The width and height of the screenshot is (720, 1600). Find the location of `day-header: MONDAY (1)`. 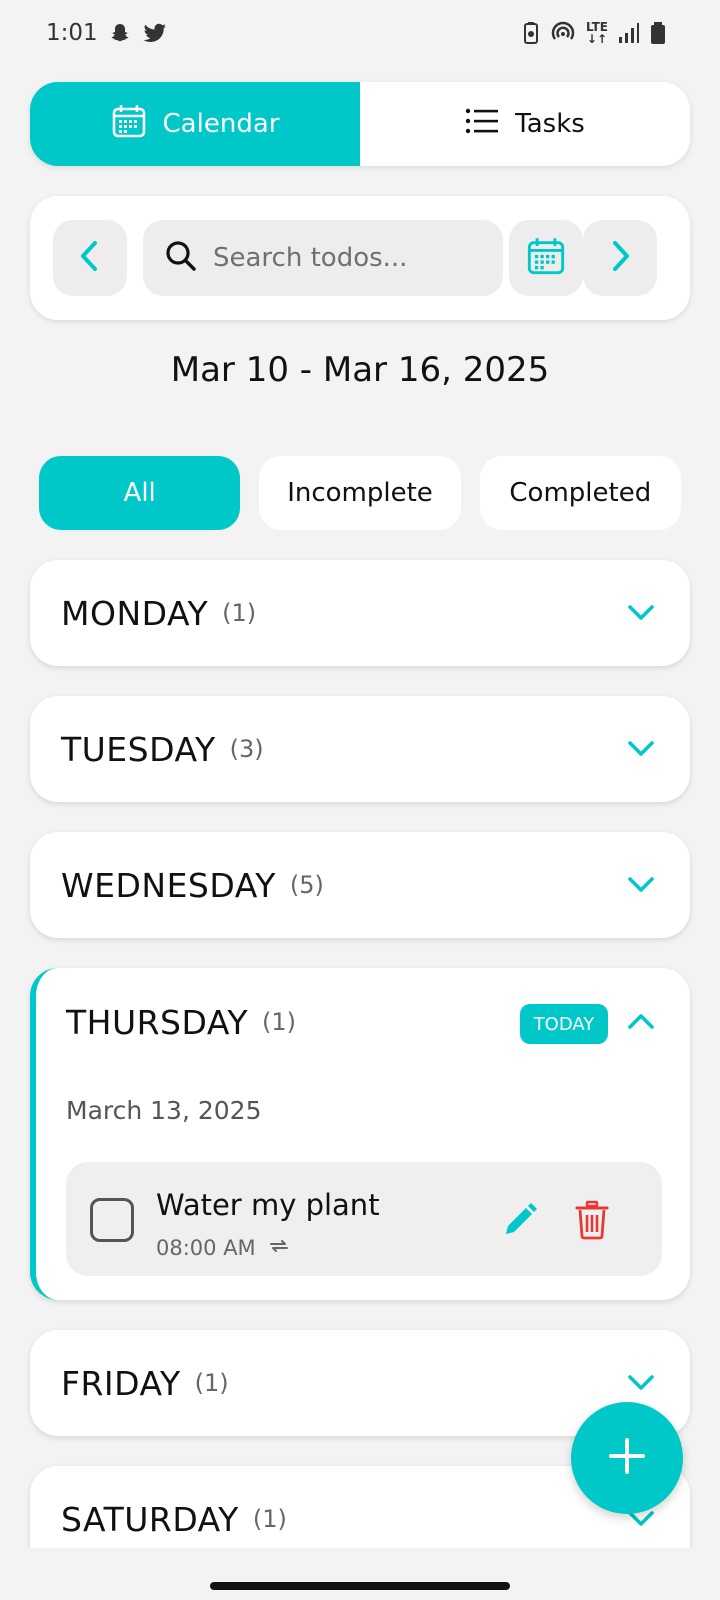

day-header: MONDAY (1) is located at coordinates (158, 613).